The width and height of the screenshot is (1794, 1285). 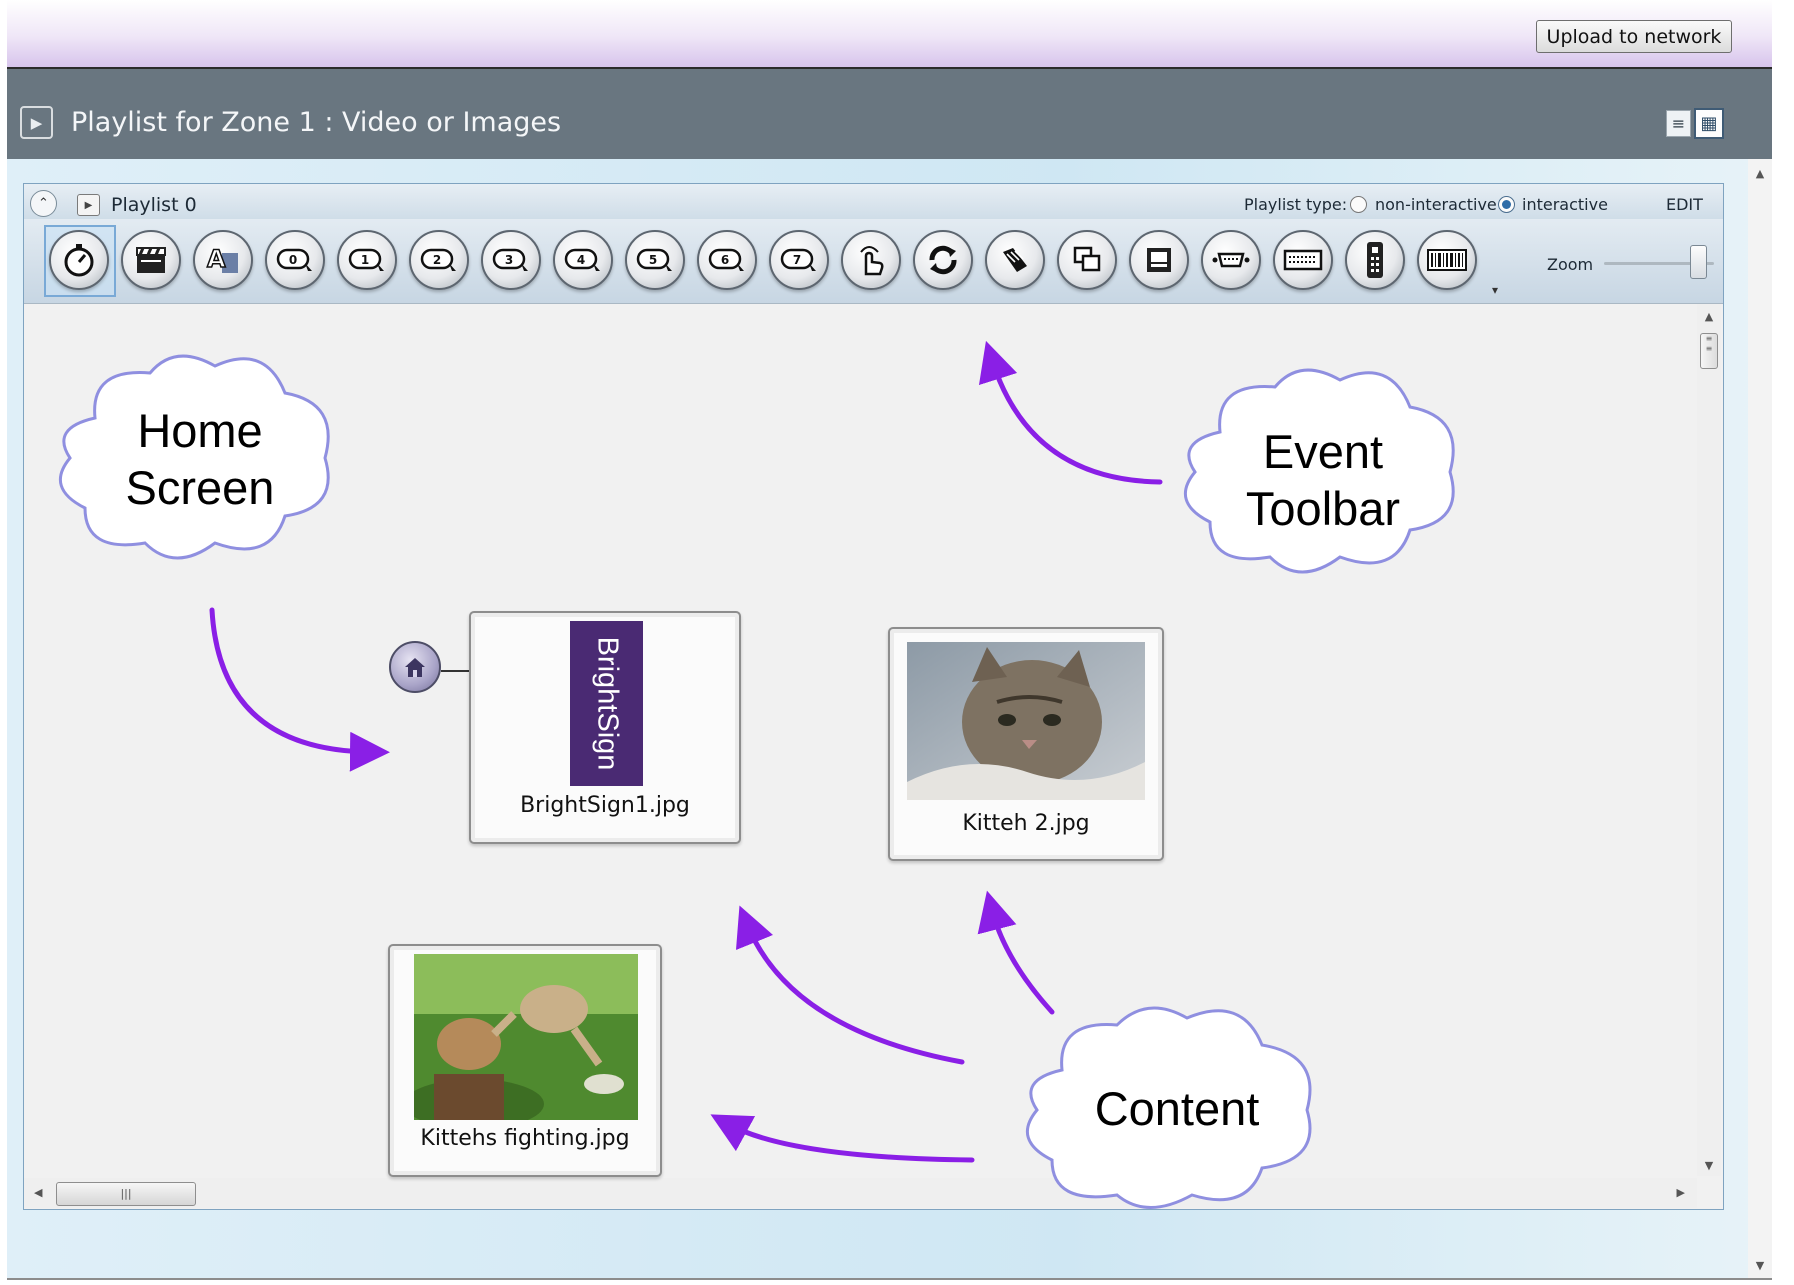 What do you see at coordinates (1070, 412) in the screenshot?
I see `event-toolbar-arrow` at bounding box center [1070, 412].